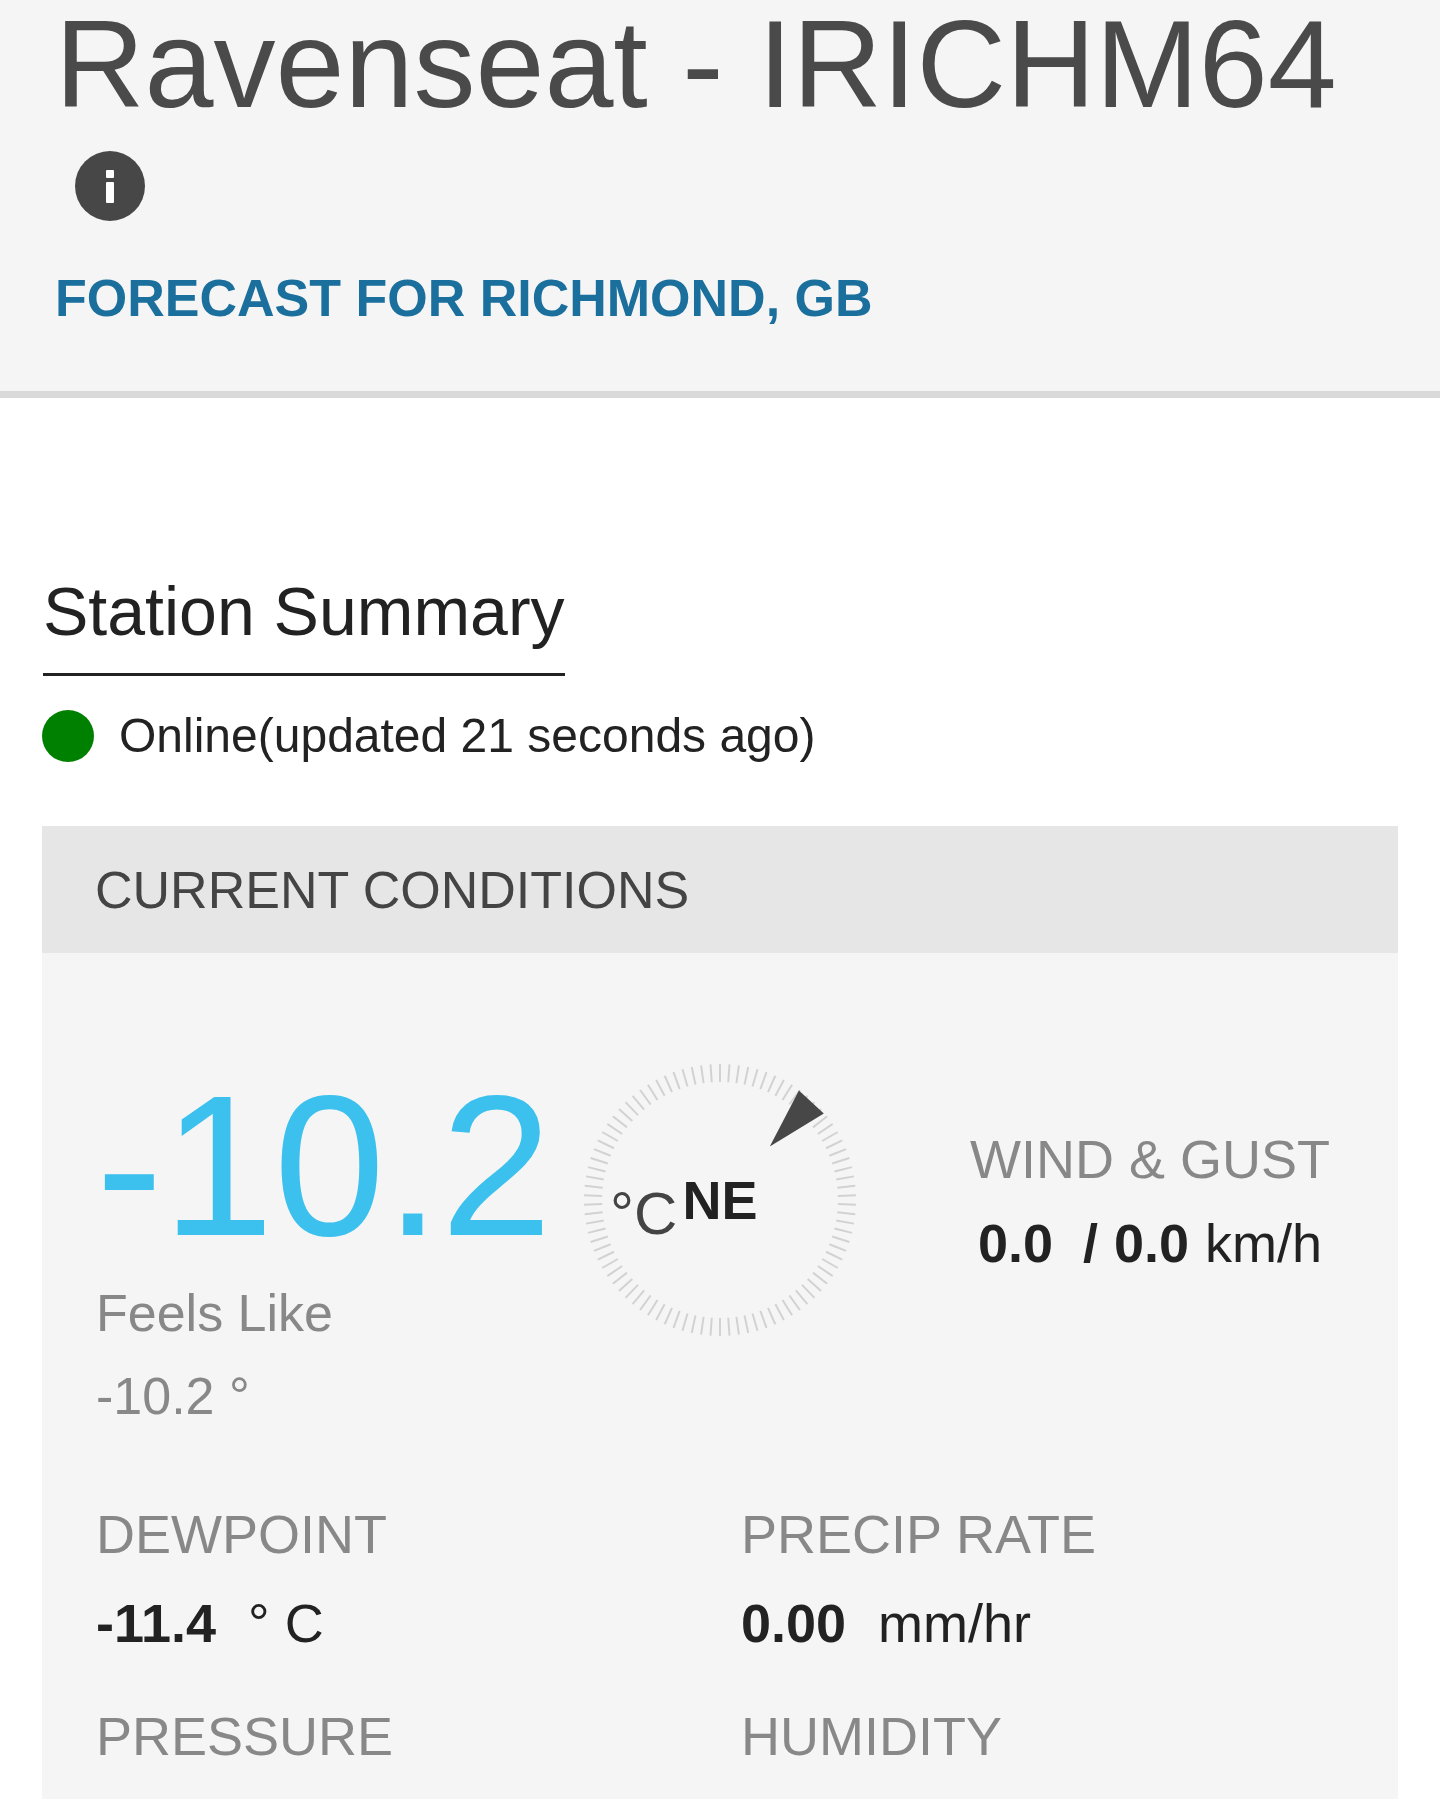 This screenshot has height=1799, width=1440. Describe the element at coordinates (1015, 1243) in the screenshot. I see `wind-speed-value: 0.0` at that location.